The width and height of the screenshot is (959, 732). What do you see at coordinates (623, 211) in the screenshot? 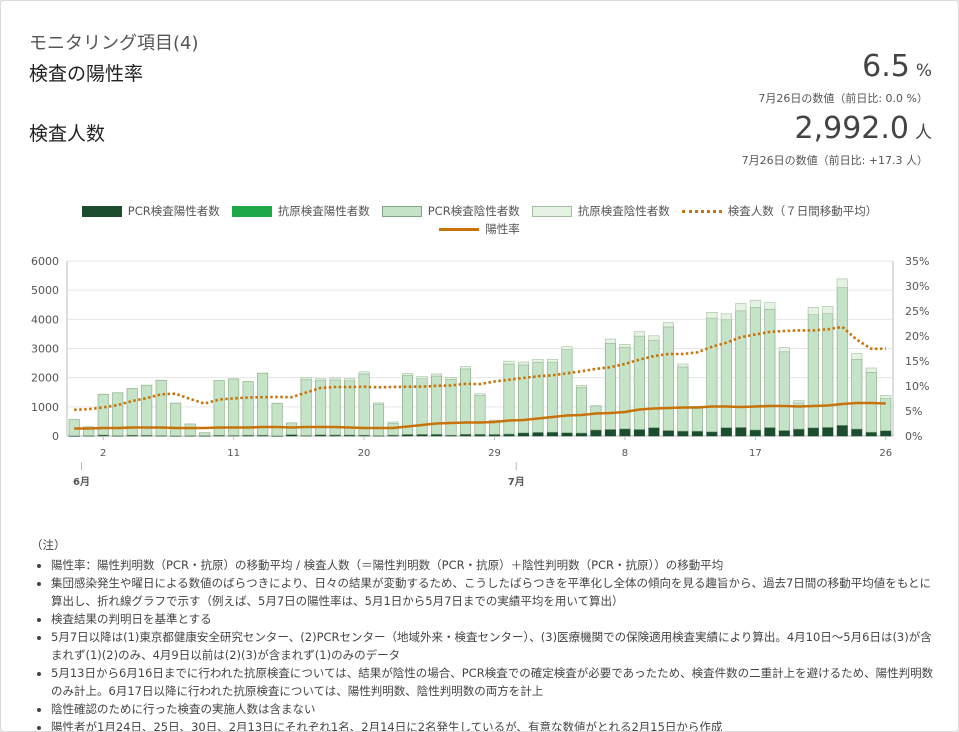
I see `legend-label: 抗原検査陰性者数` at bounding box center [623, 211].